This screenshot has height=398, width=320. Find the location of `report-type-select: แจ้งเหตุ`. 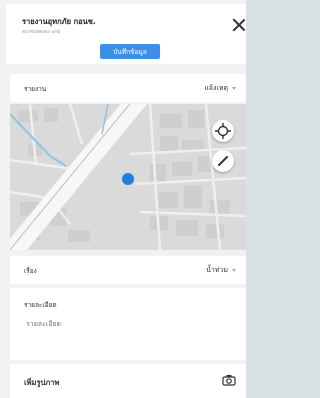

report-type-select: แจ้งเหตุ is located at coordinates (220, 88).